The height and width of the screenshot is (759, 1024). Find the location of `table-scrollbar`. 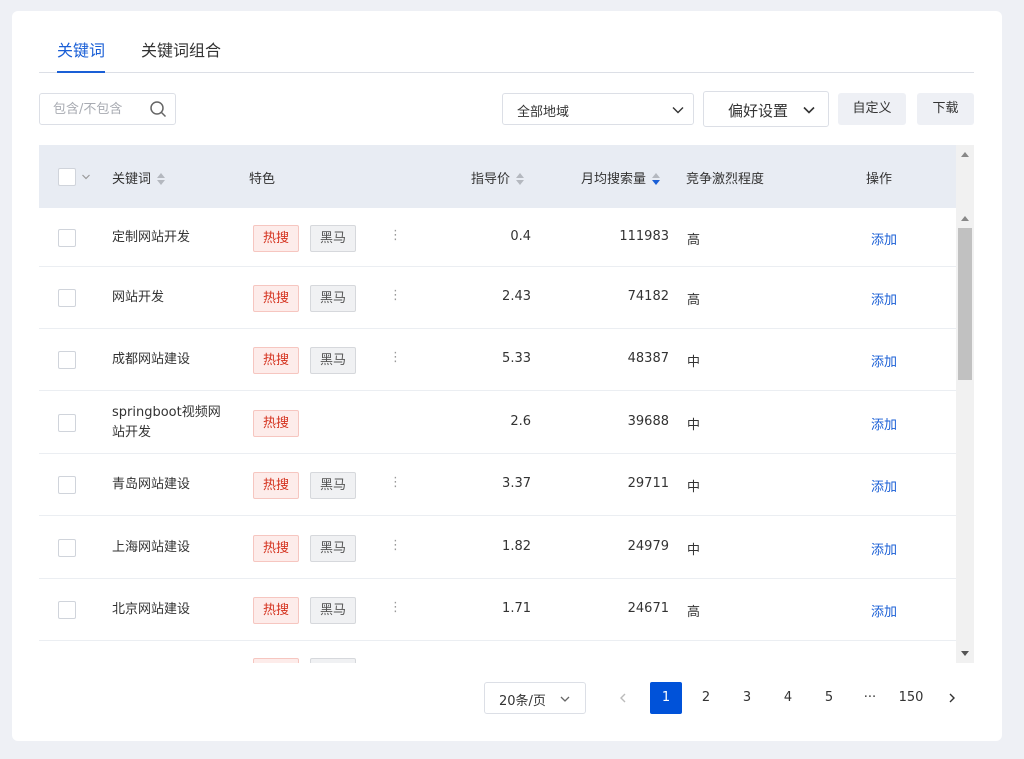

table-scrollbar is located at coordinates (965, 404).